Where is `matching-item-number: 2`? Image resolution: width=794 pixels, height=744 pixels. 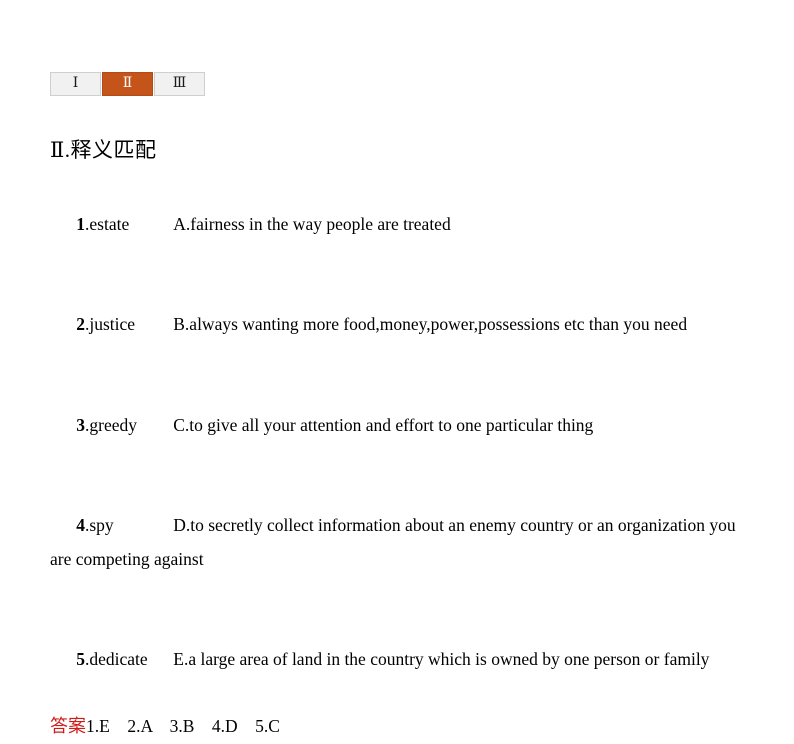 matching-item-number: 2 is located at coordinates (80, 324).